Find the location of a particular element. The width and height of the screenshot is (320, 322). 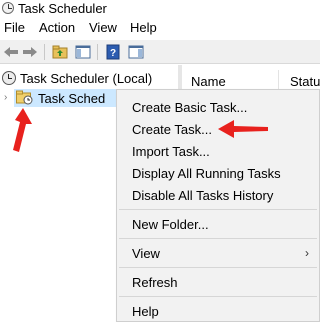

tree-item-label: Task Scheduler (Local) is located at coordinates (86, 78).